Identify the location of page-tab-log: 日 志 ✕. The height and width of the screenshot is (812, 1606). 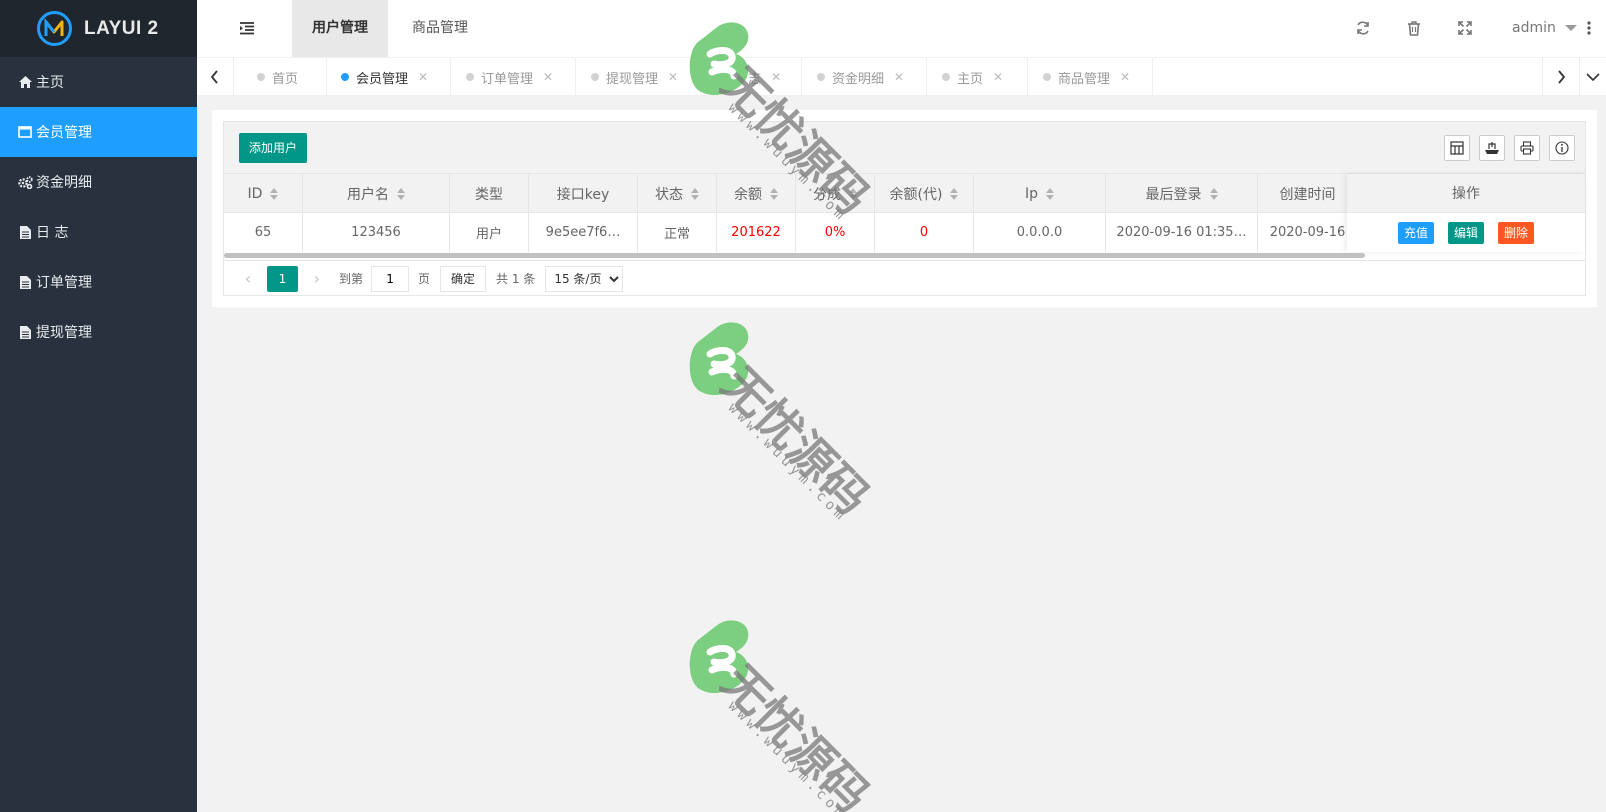
(752, 77).